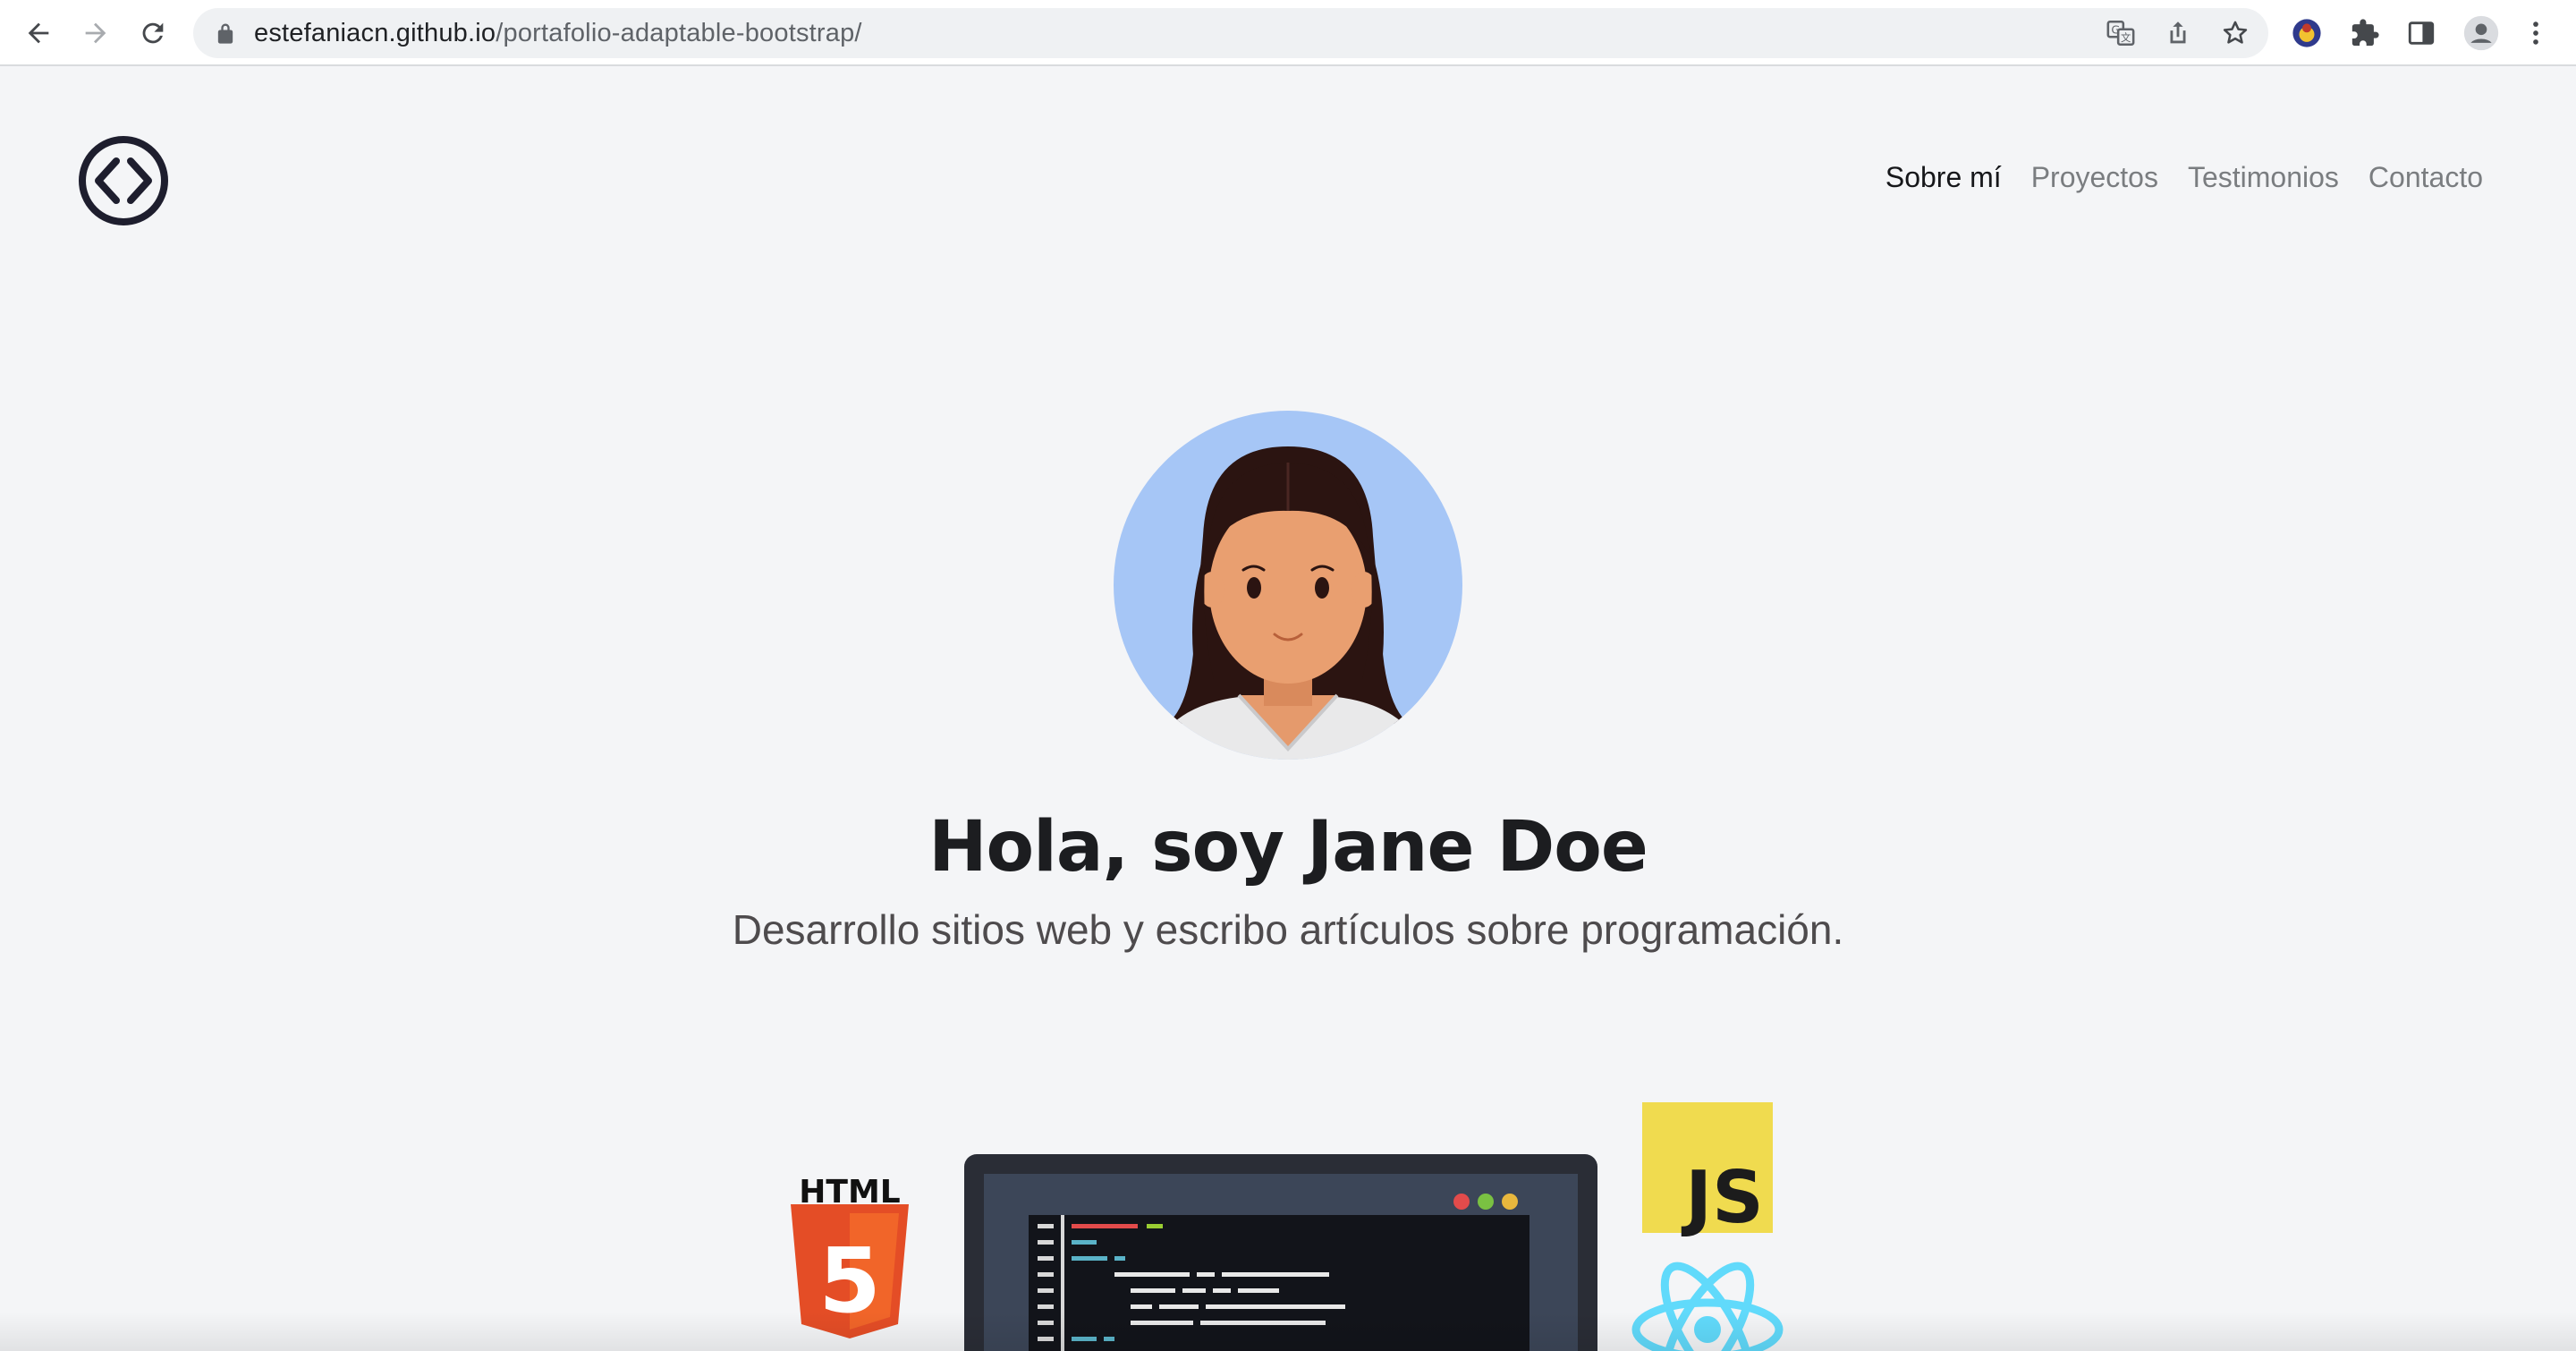  Describe the element at coordinates (375, 33) in the screenshot. I see `url-host: estefaniacn.github.io` at that location.